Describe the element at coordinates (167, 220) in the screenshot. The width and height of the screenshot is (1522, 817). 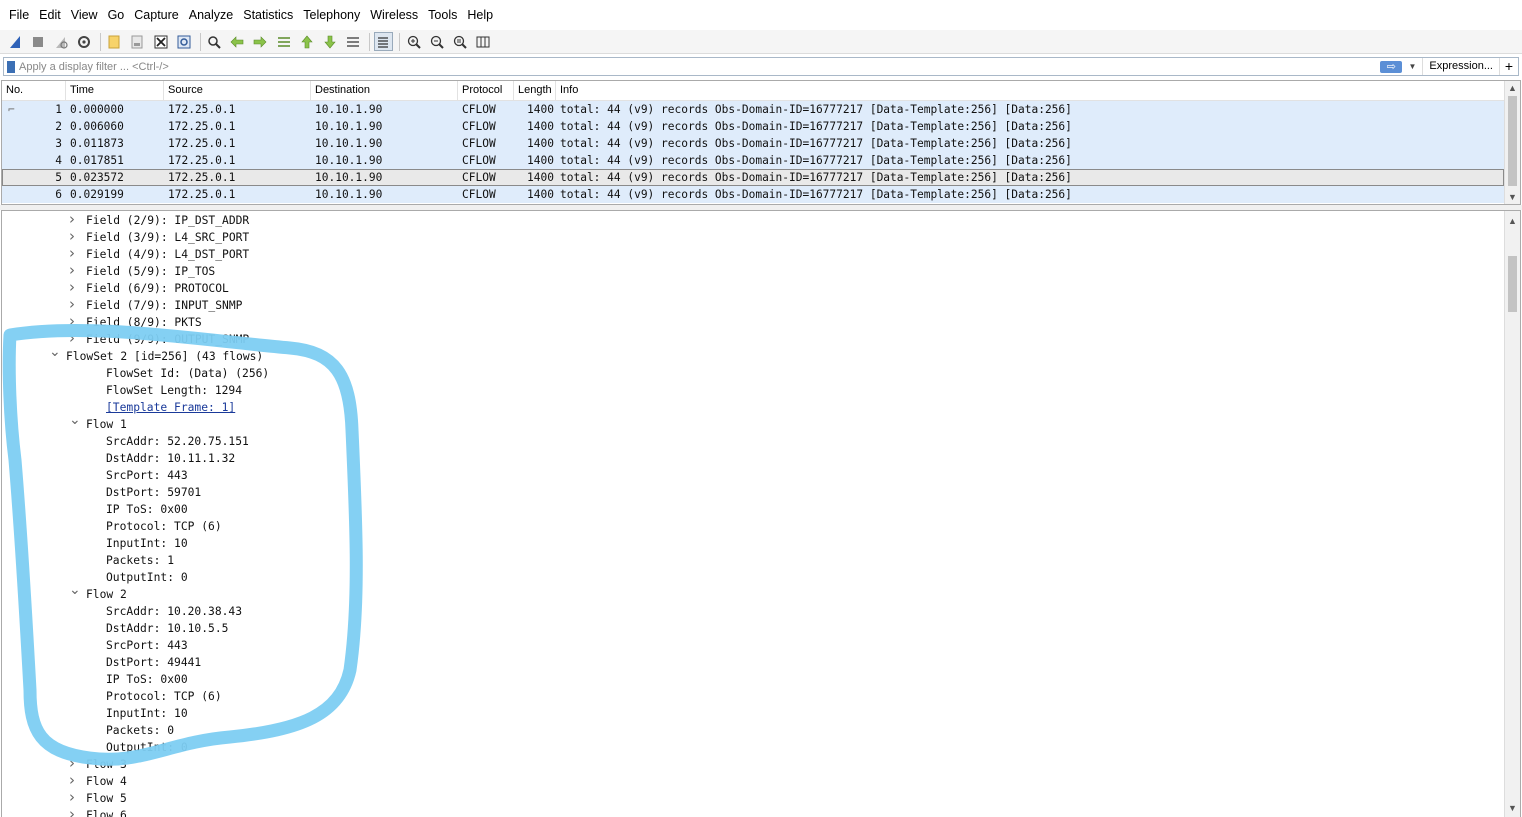
I see `tree-item: Field (2/9): IP_DST_ADDR` at that location.